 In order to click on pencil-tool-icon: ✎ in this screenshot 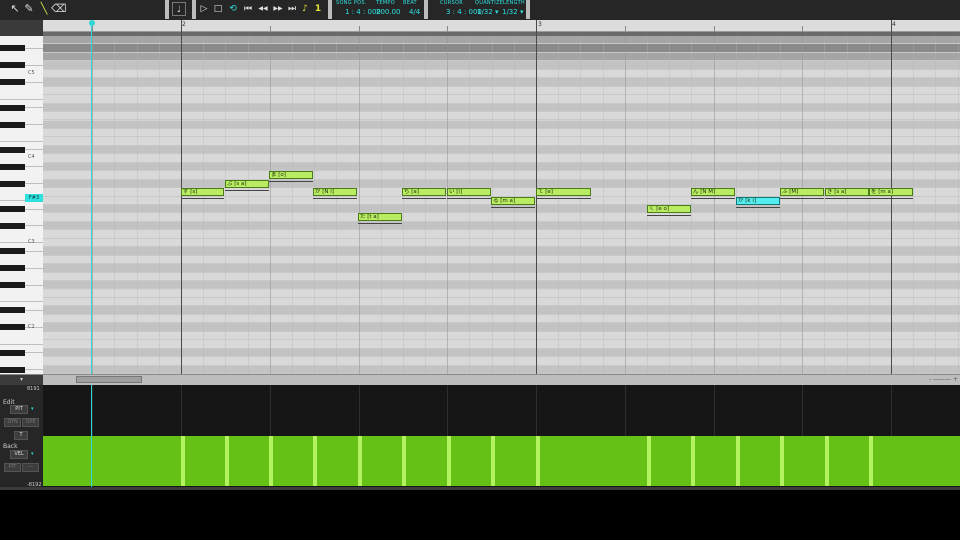, I will do `click(29, 9)`.